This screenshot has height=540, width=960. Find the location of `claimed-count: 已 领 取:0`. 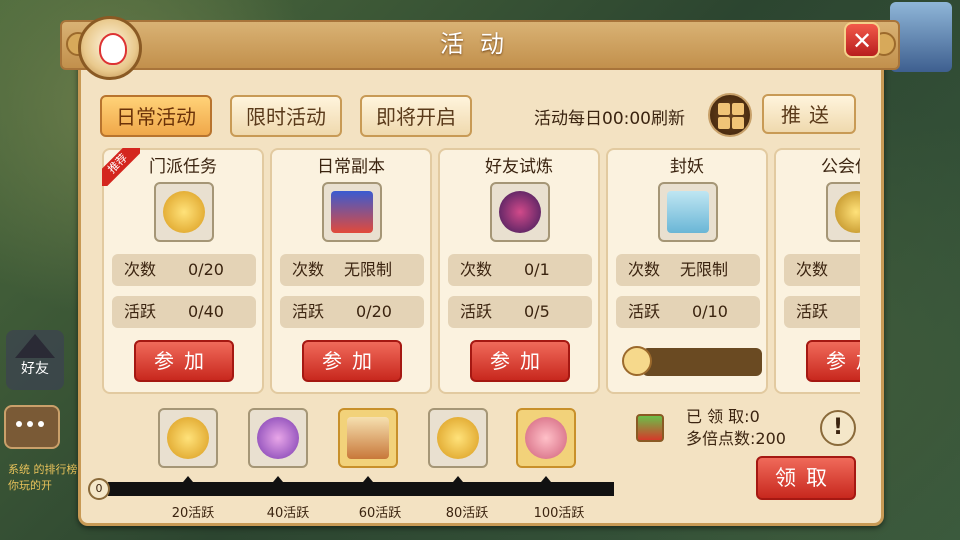

claimed-count: 已 领 取:0 is located at coordinates (723, 416).